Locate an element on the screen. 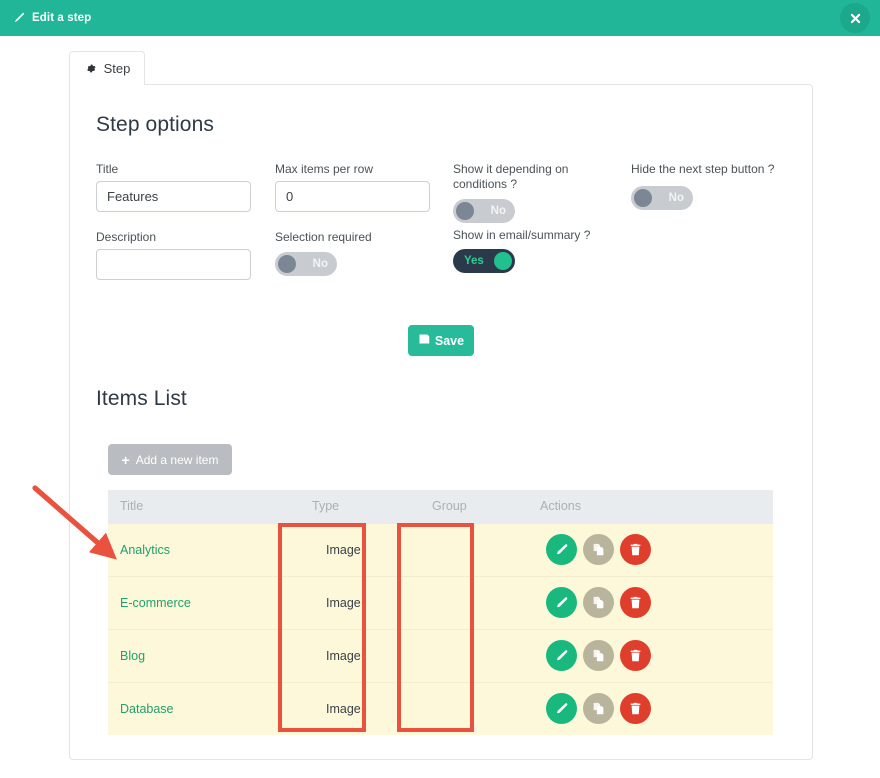 Image resolution: width=880 pixels, height=778 pixels. floppy-disk-icon is located at coordinates (424, 340).